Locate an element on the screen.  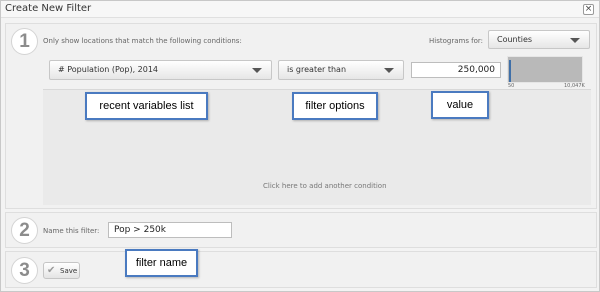
dialog-title: Create New Filter is located at coordinates (48, 8).